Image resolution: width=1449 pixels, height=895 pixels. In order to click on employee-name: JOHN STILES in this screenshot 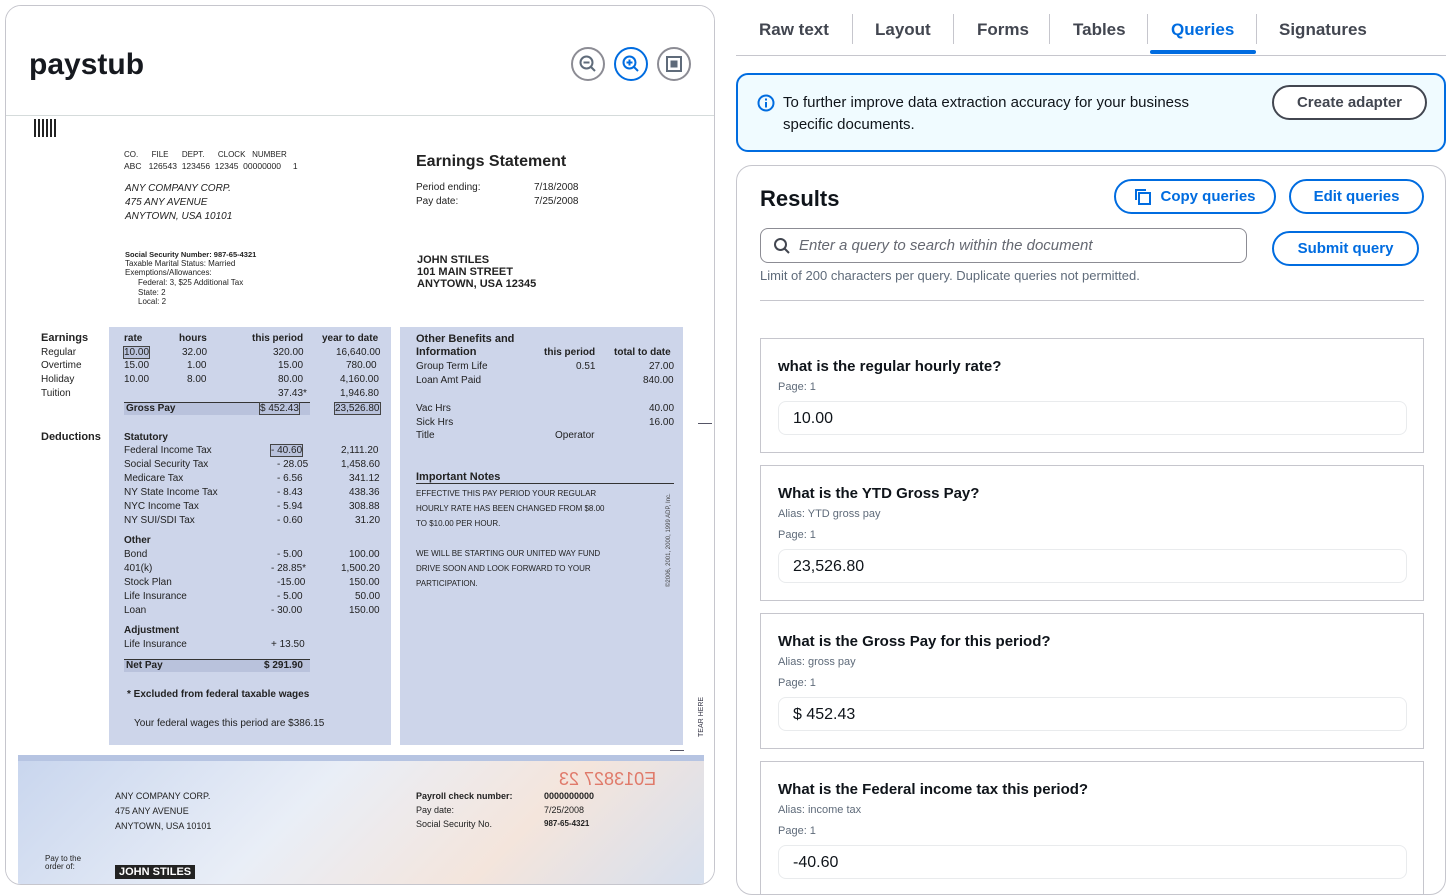, I will do `click(453, 260)`.